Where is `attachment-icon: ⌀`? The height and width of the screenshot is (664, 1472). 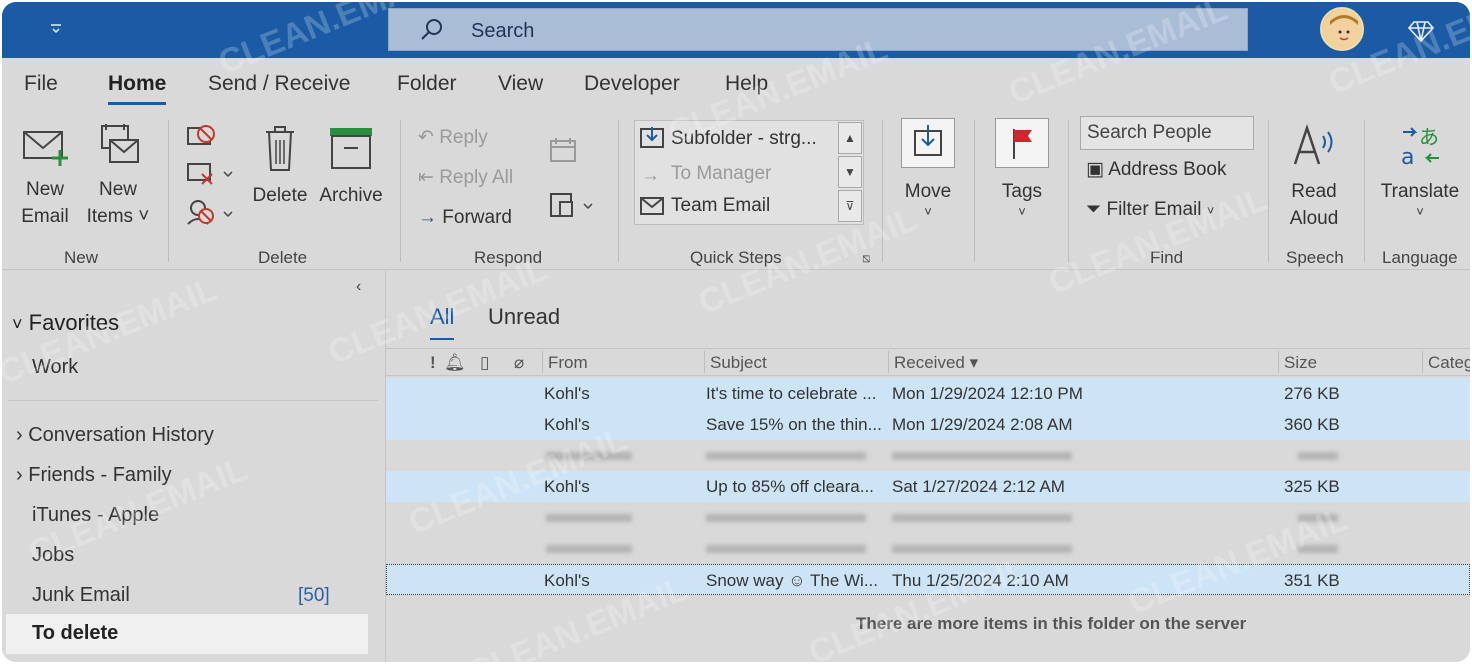
attachment-icon: ⌀ is located at coordinates (519, 363).